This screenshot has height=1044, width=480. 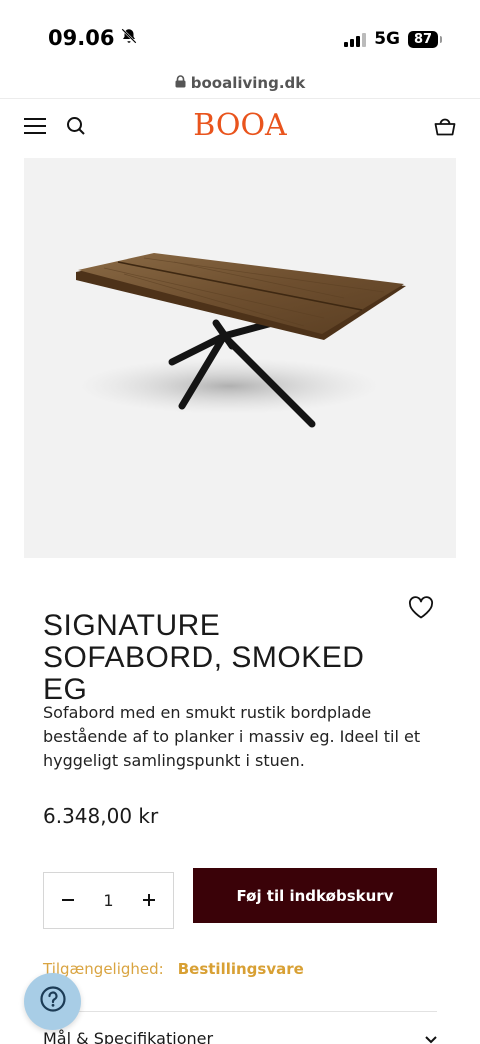 I want to click on network-type: 5G, so click(x=387, y=39).